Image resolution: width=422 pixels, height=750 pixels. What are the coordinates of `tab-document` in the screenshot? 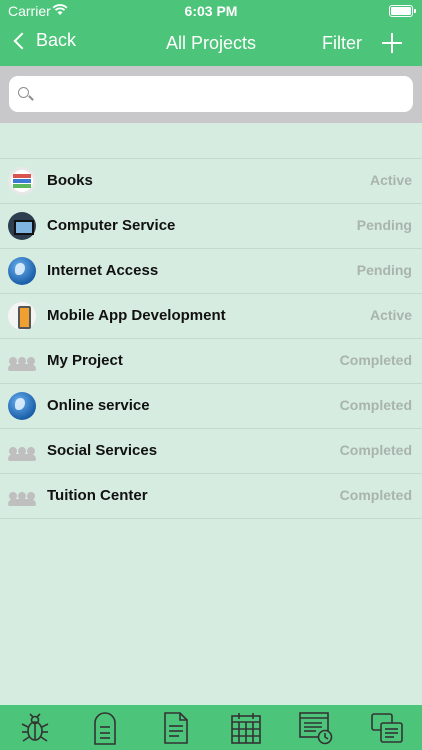 It's located at (176, 727).